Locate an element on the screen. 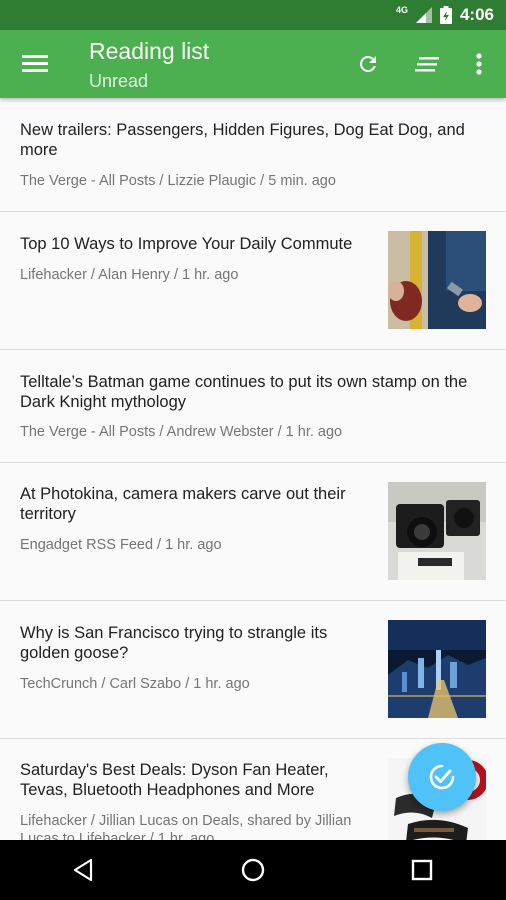  clock: 4:06 is located at coordinates (476, 14).